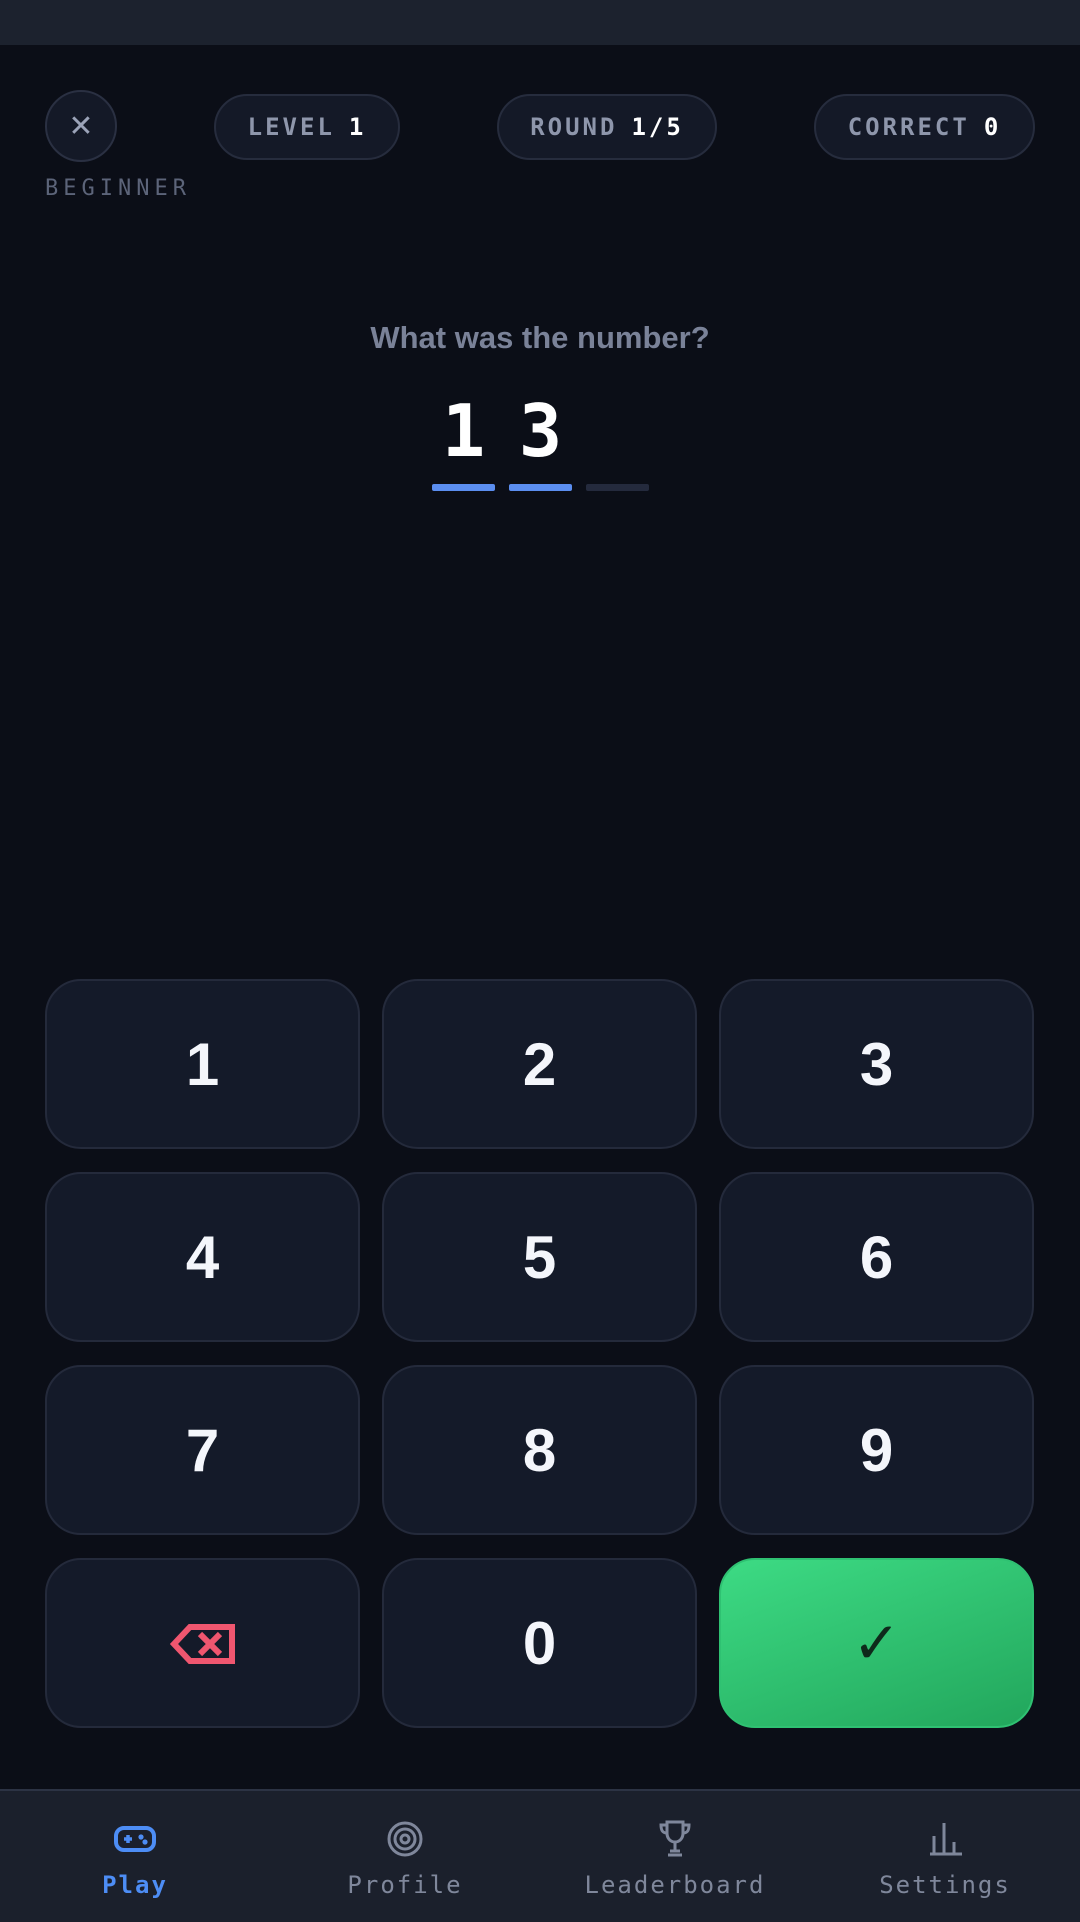 Image resolution: width=1080 pixels, height=1922 pixels. Describe the element at coordinates (539, 1064) in the screenshot. I see `key-2: 2` at that location.